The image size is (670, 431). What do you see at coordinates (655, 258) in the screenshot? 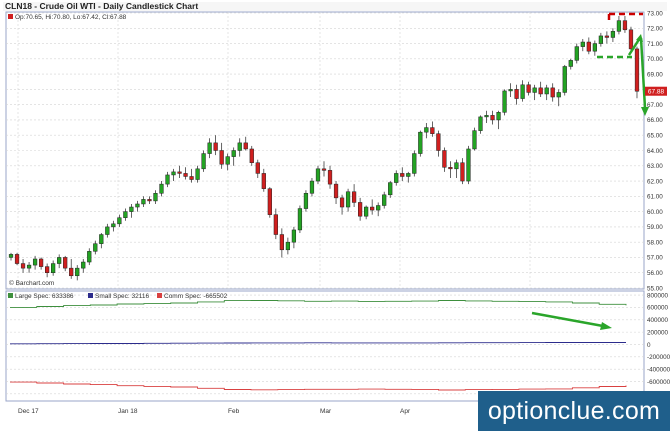
I see `price-tick-label: 57.00` at bounding box center [655, 258].